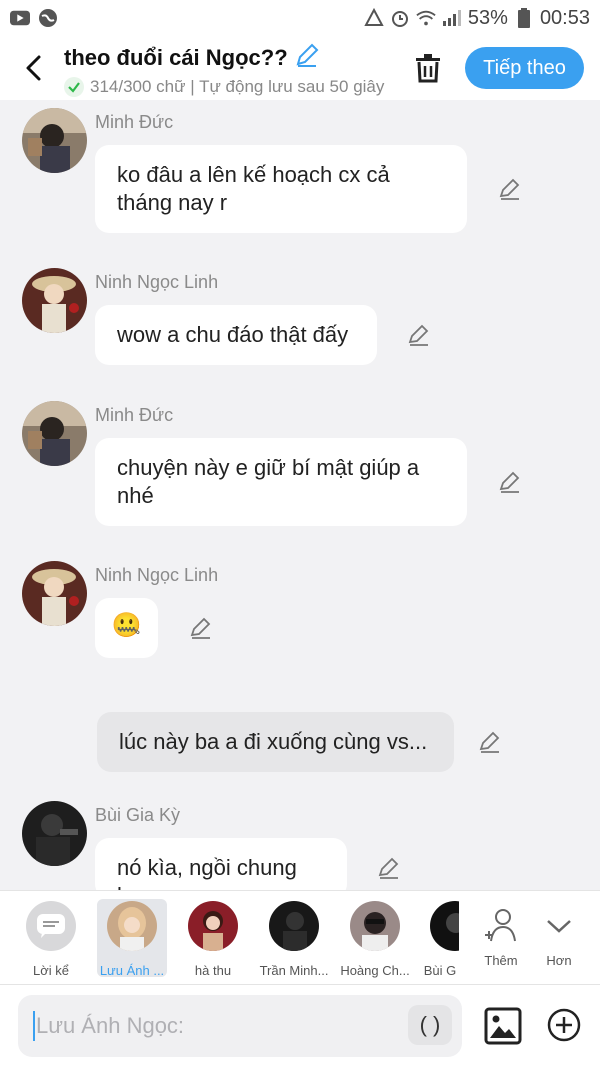 This screenshot has height=1067, width=600. What do you see at coordinates (440, 970) in the screenshot?
I see `character-name: Bùi G` at bounding box center [440, 970].